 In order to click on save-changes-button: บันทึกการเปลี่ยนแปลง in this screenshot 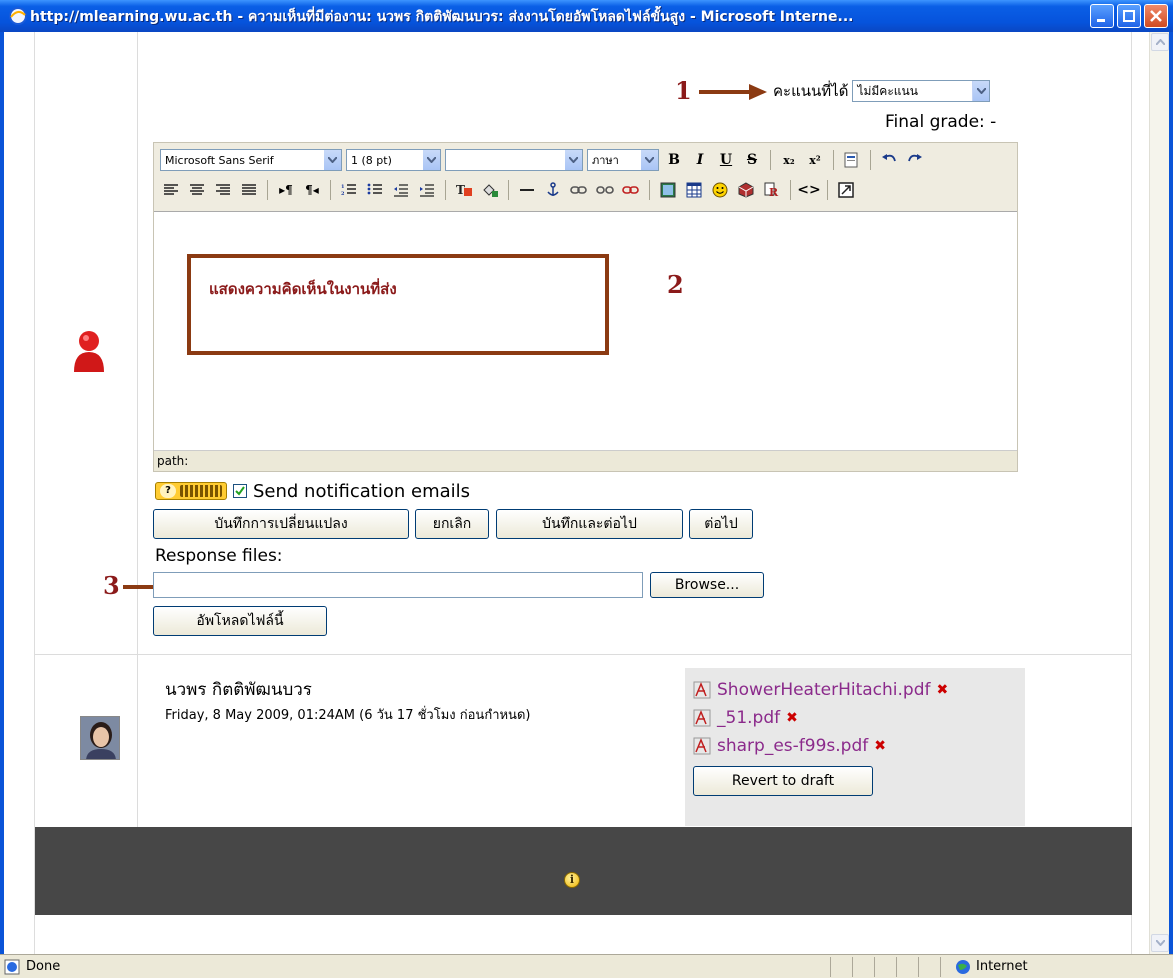, I will do `click(281, 524)`.